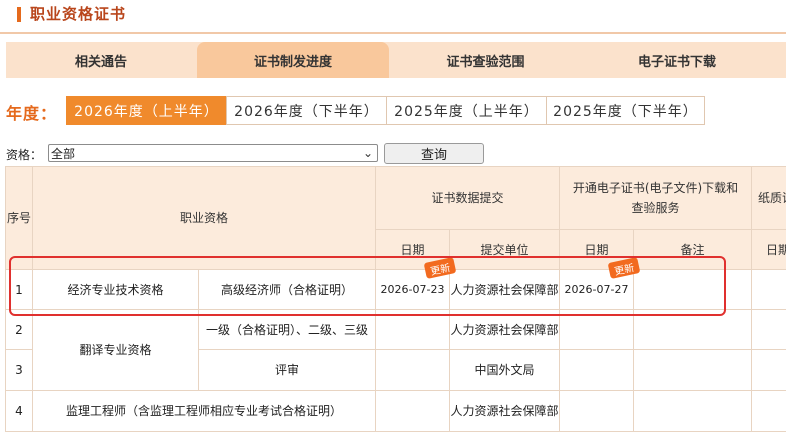 The width and height of the screenshot is (786, 432). I want to click on row2-remark, so click(693, 330).